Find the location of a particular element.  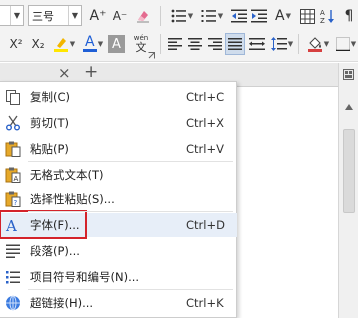

line-spacing-button: ▼ is located at coordinates (282, 44).